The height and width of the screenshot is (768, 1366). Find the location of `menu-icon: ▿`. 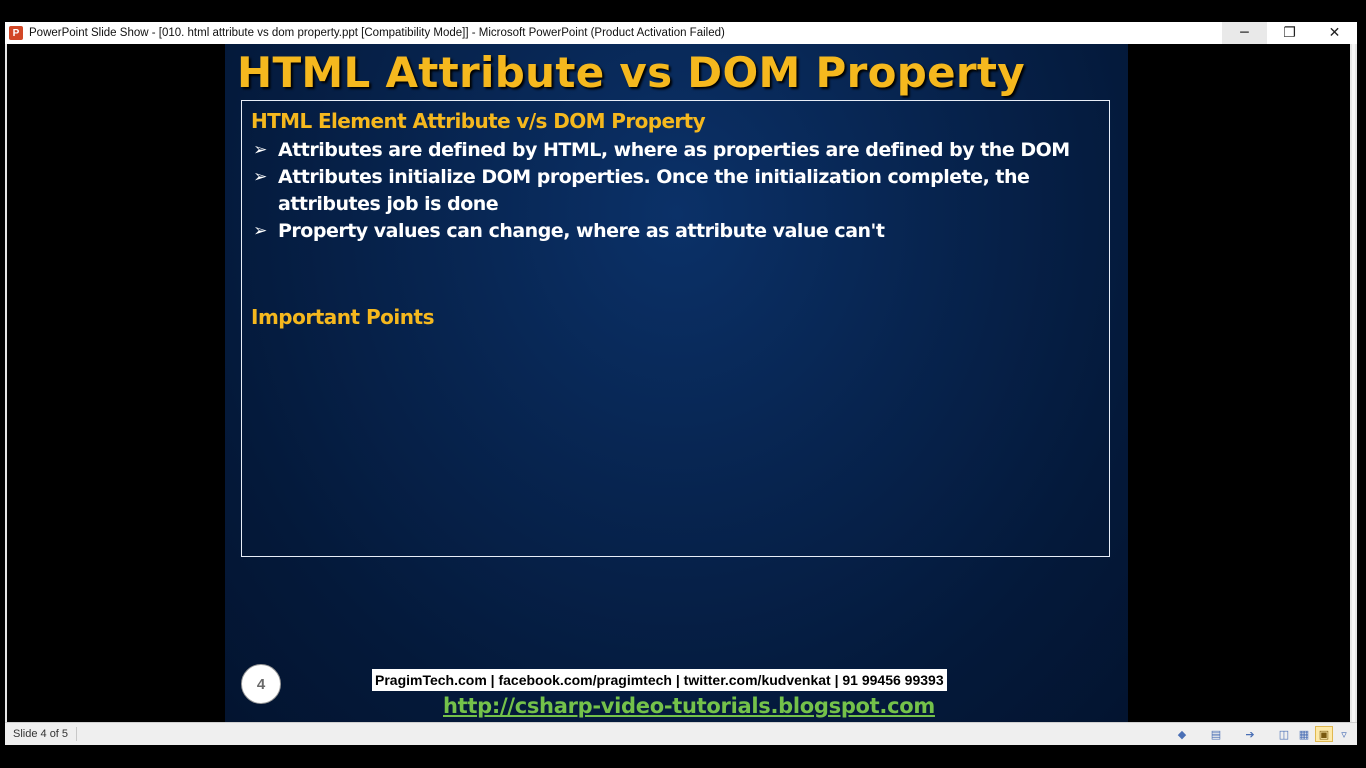

menu-icon: ▿ is located at coordinates (1344, 734).